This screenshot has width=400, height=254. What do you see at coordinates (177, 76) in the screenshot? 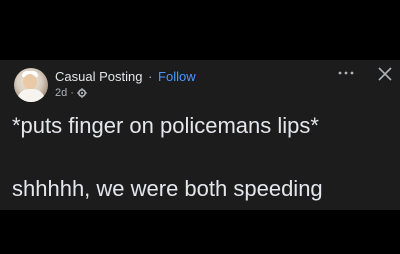
I see `follow-button: Follow` at bounding box center [177, 76].